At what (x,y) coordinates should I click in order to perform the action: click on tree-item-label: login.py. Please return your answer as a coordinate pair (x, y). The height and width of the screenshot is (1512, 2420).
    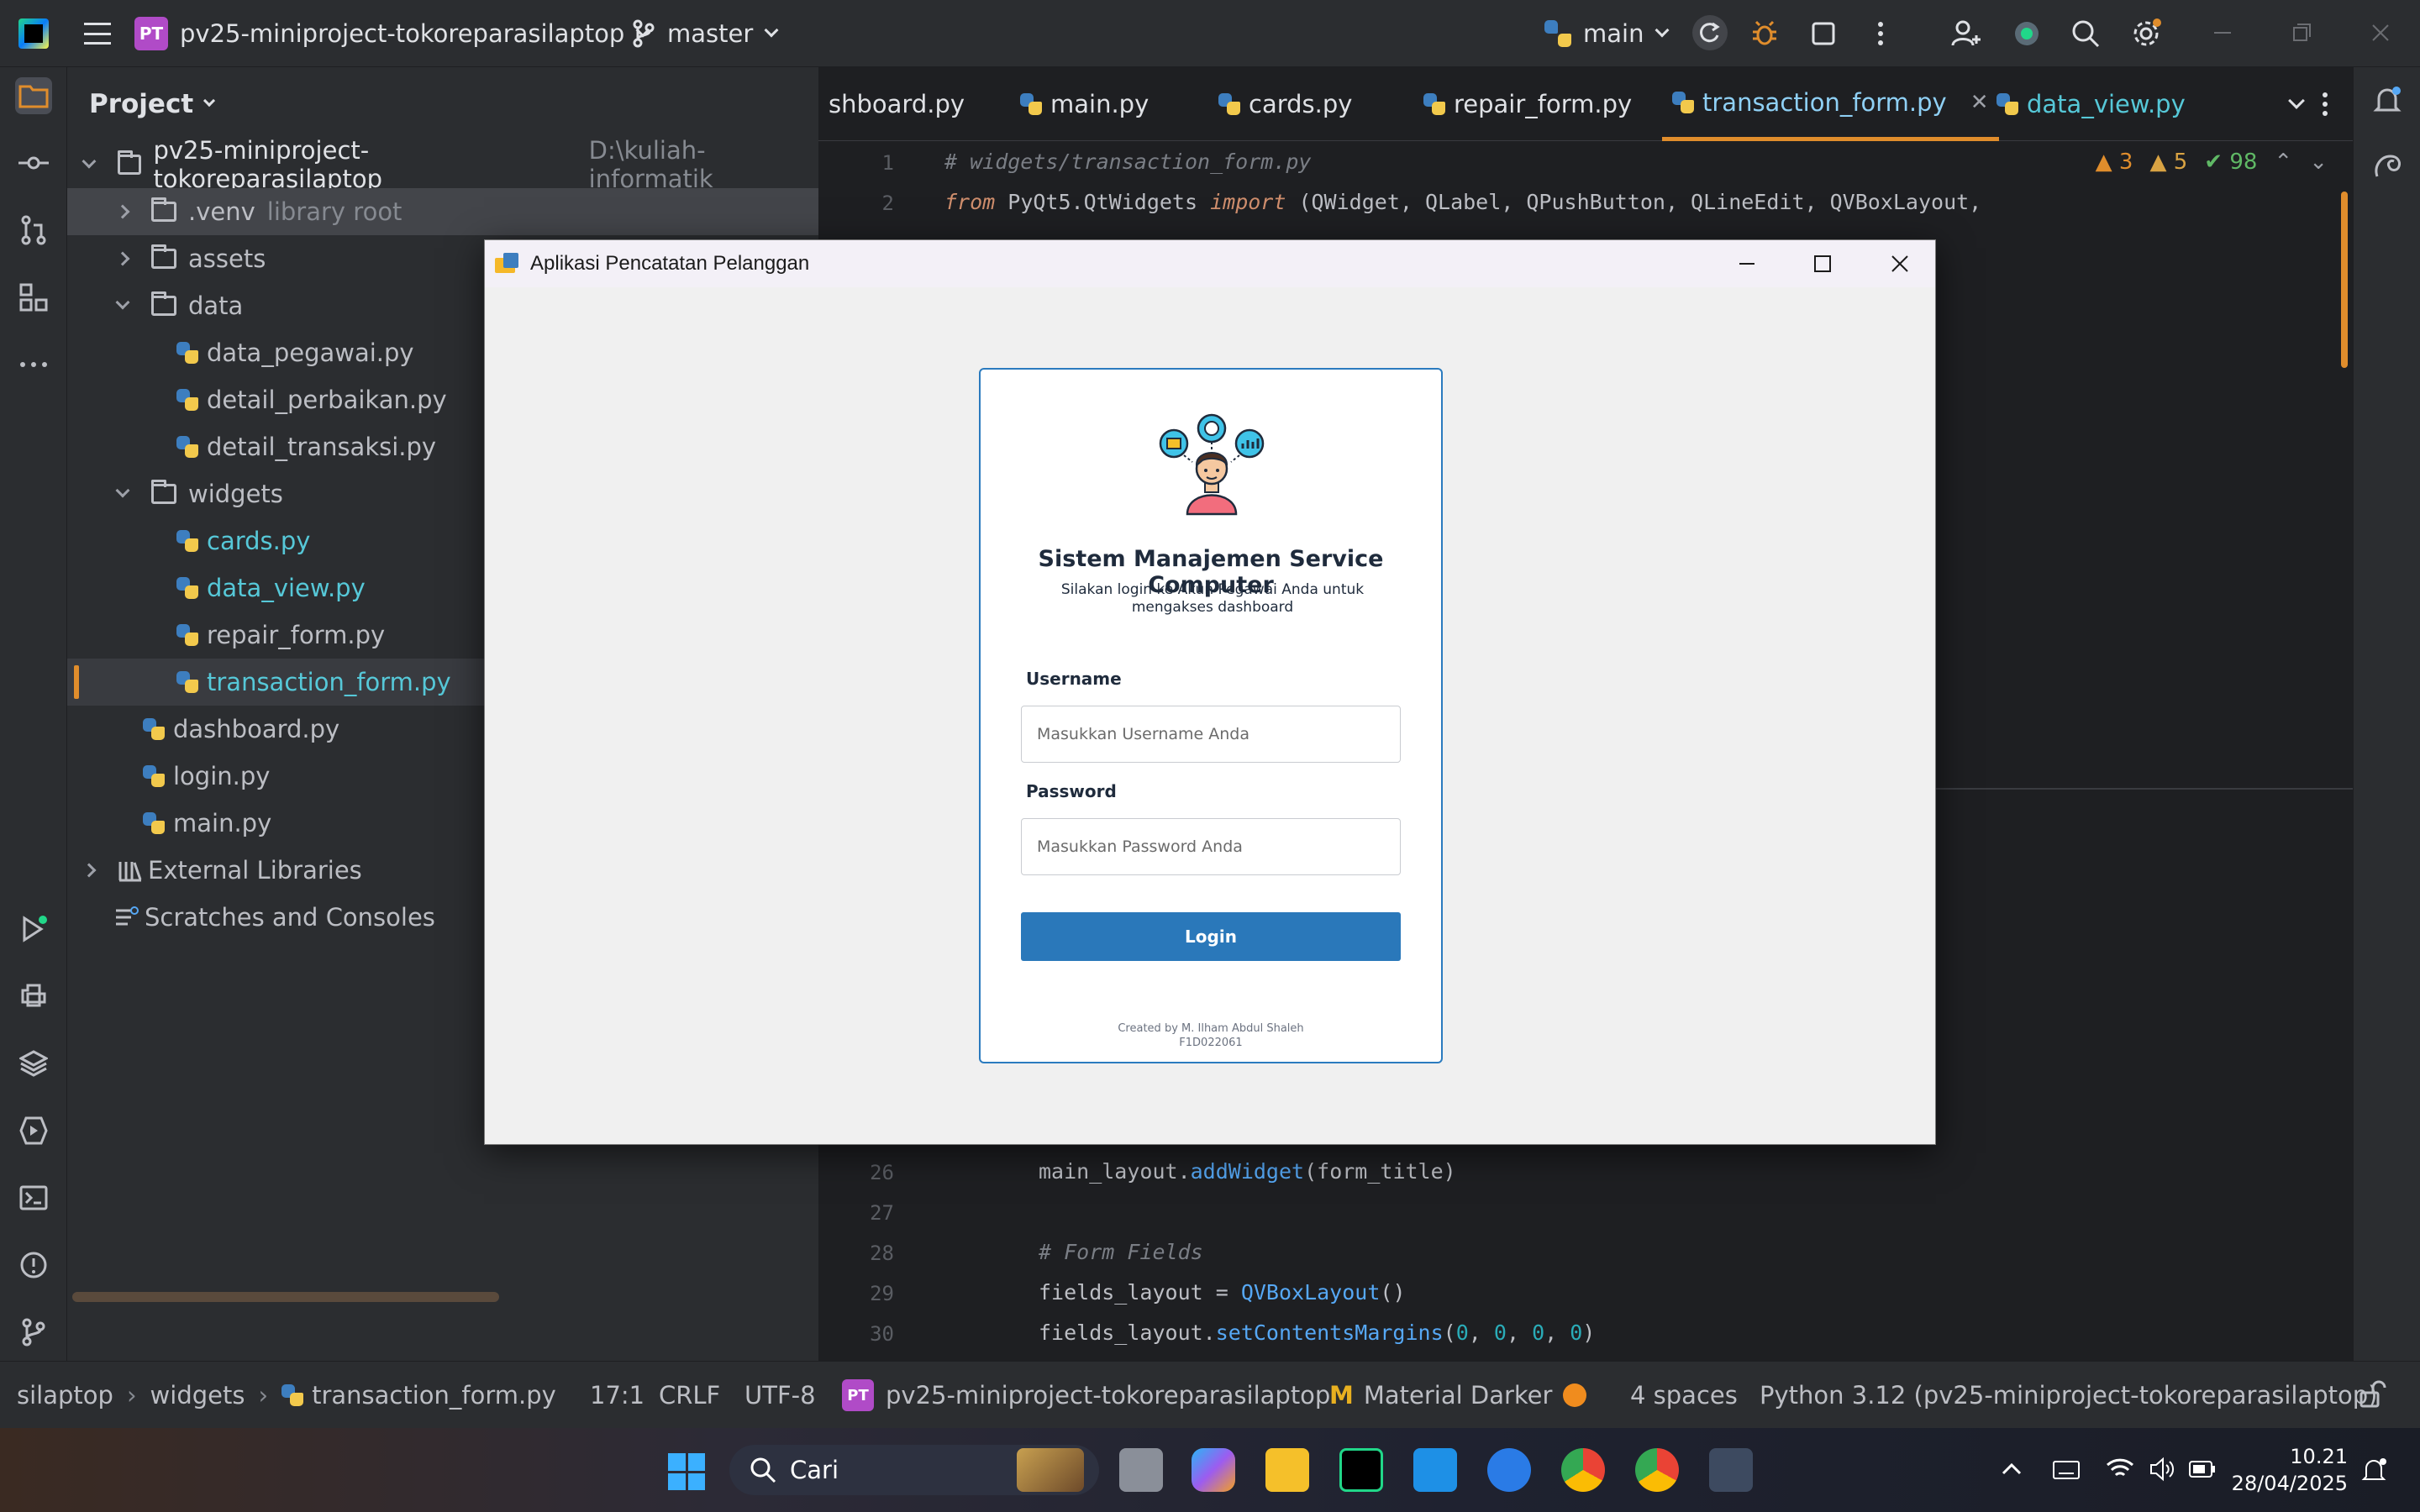
    Looking at the image, I should click on (222, 776).